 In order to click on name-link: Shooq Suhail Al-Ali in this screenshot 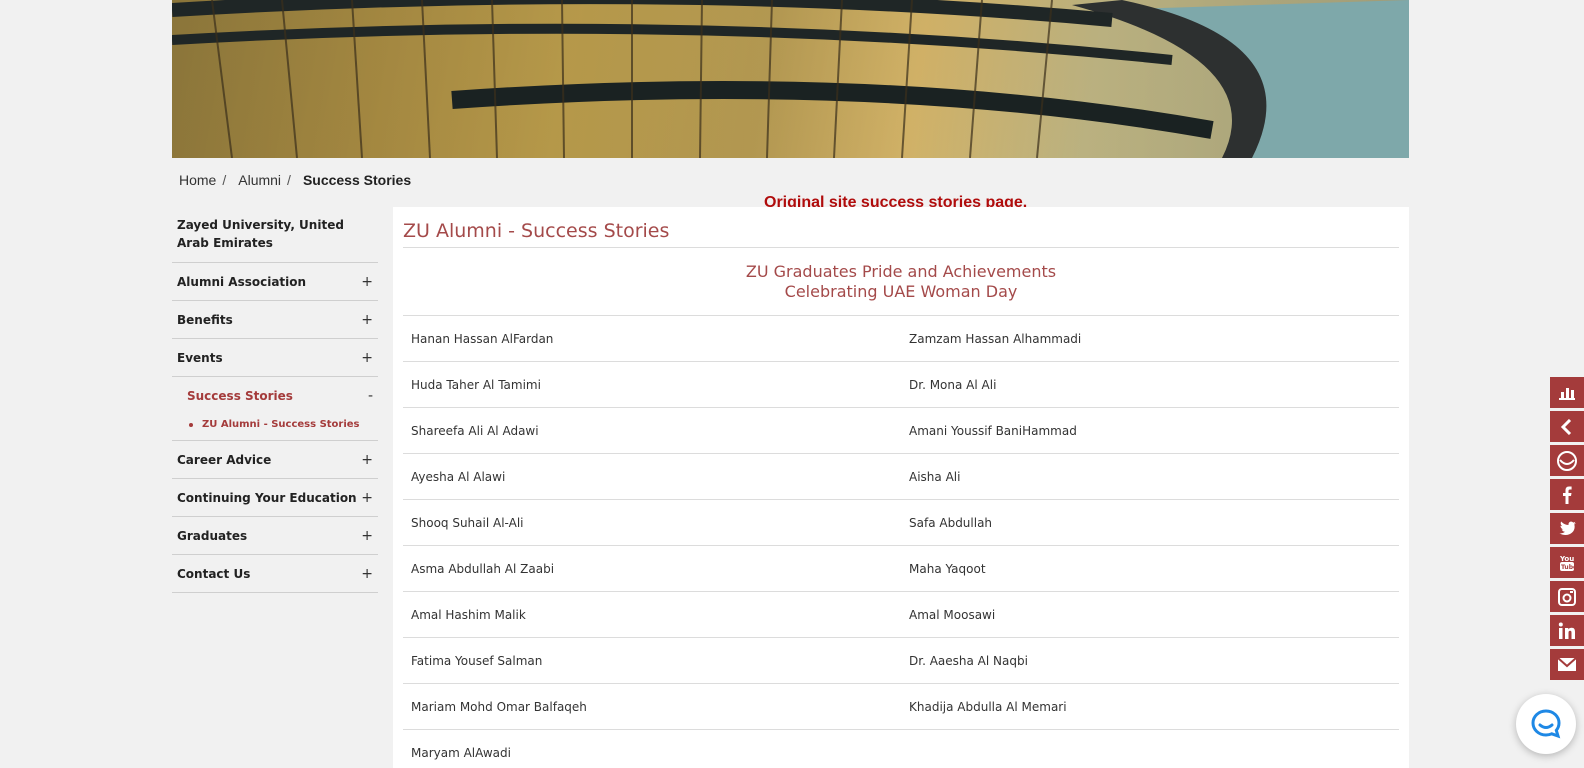, I will do `click(652, 523)`.